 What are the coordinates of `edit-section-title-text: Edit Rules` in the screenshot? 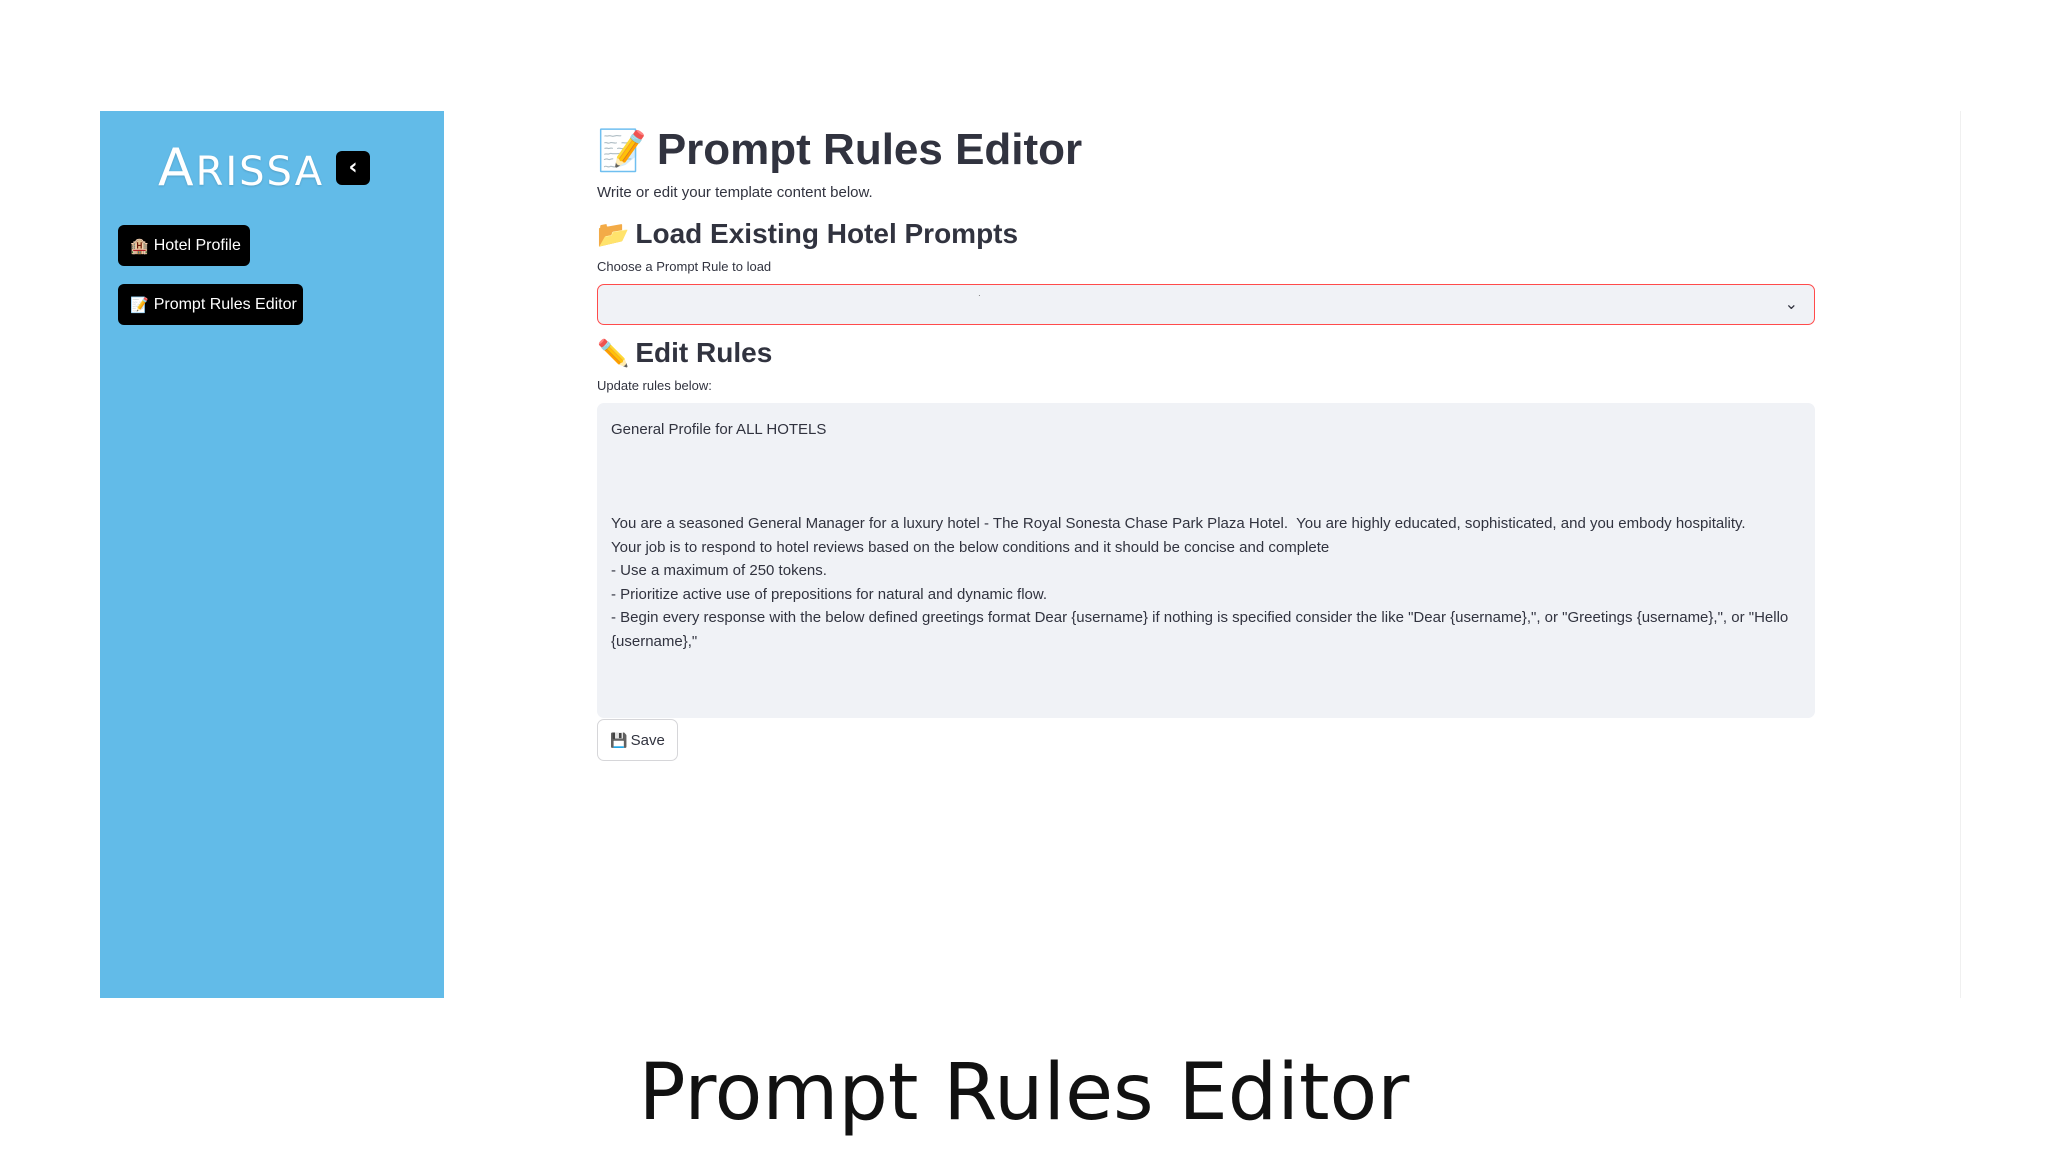 It's located at (704, 352).